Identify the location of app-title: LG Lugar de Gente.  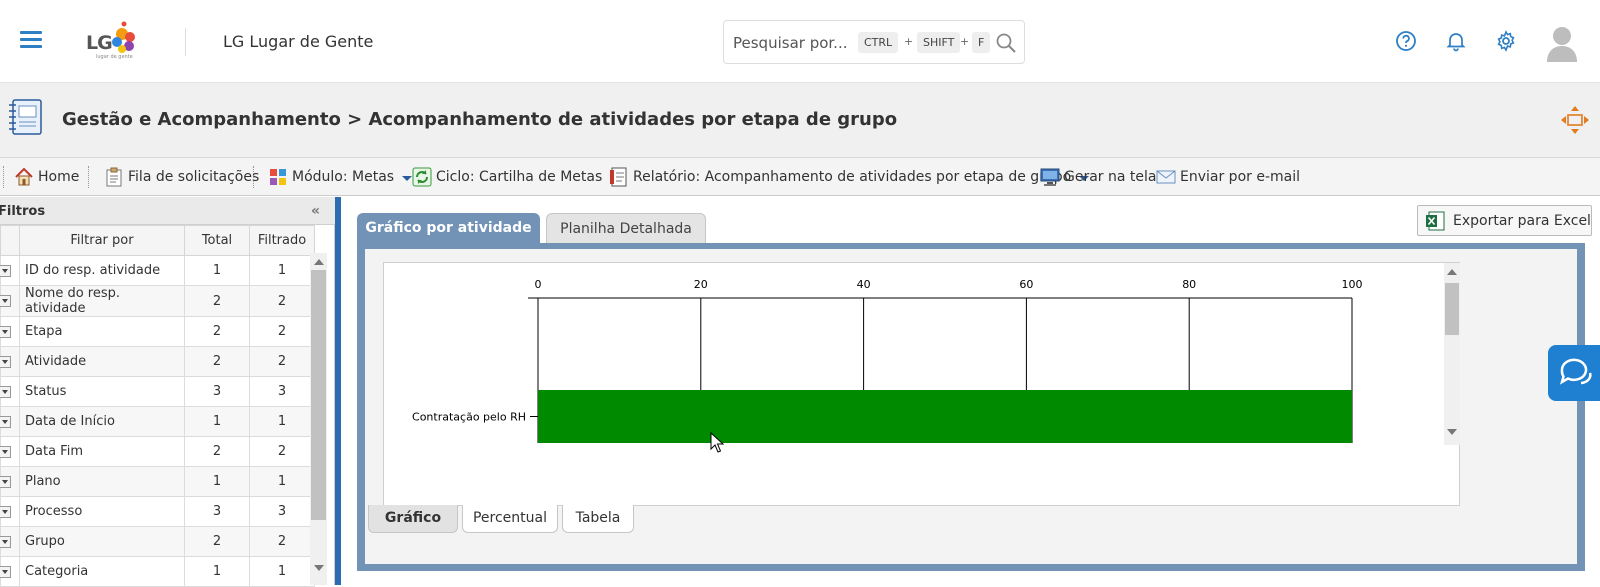
(298, 41).